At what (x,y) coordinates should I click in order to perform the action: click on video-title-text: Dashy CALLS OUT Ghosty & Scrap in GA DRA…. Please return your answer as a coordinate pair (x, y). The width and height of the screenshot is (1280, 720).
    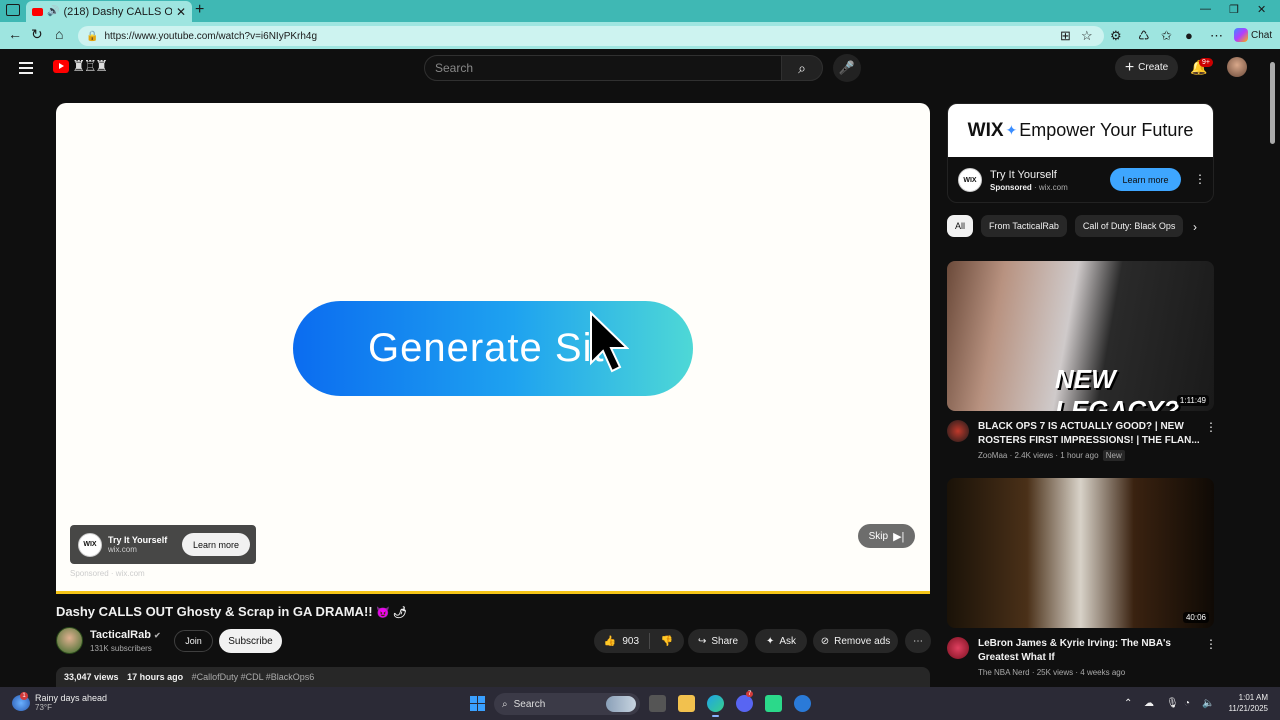
    Looking at the image, I should click on (214, 611).